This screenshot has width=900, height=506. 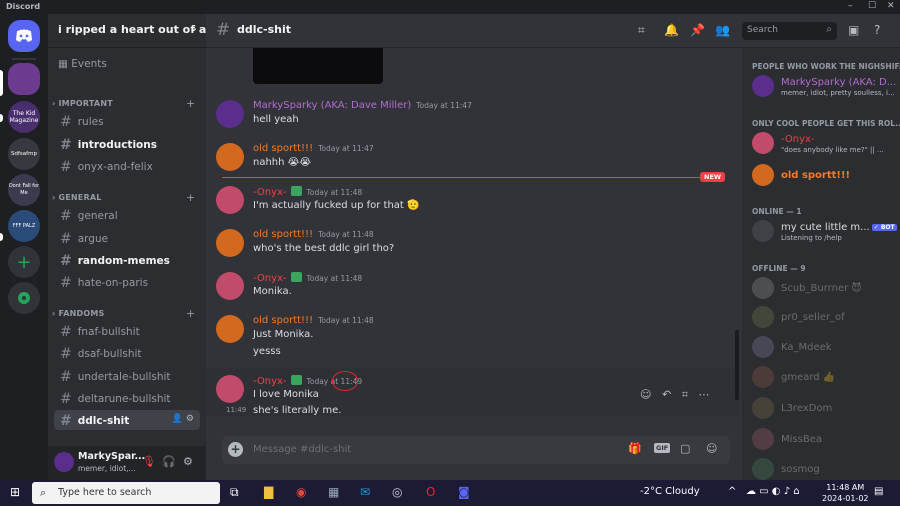 What do you see at coordinates (235, 449) in the screenshot?
I see `upload-plus-icon: +` at bounding box center [235, 449].